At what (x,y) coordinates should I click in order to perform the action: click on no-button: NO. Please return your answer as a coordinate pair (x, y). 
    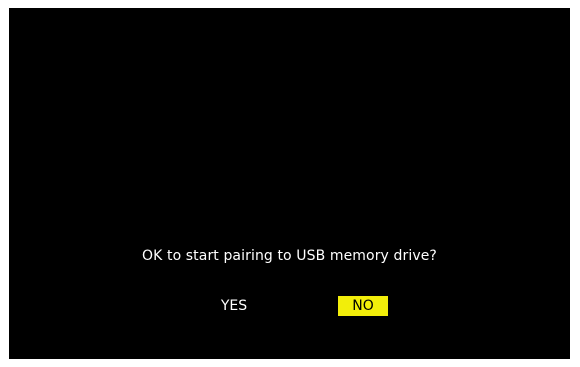
    Looking at the image, I should click on (363, 306).